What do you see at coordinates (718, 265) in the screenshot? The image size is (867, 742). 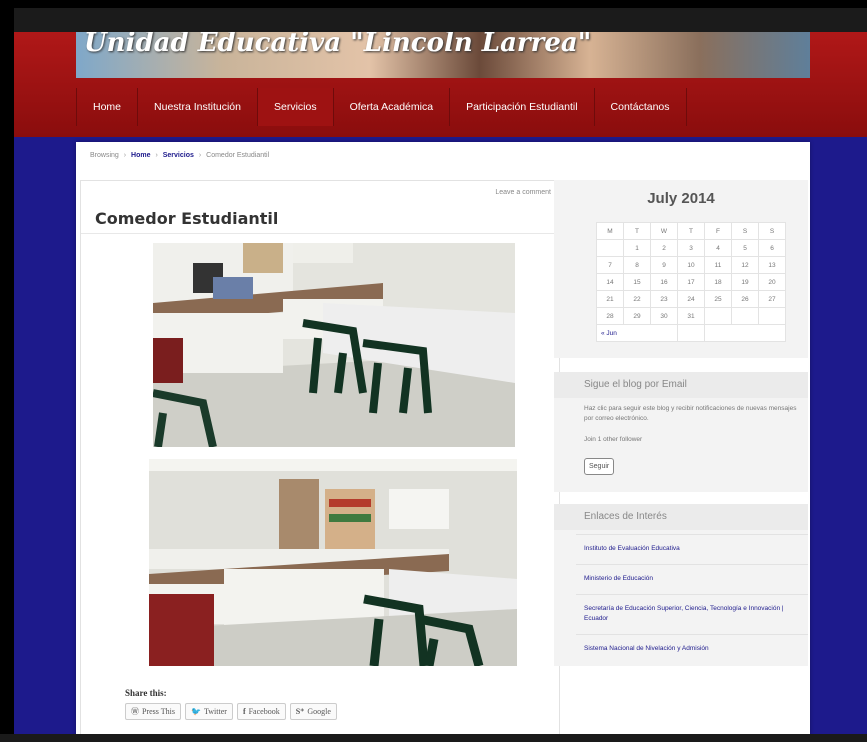 I see `calendar-day: 11` at bounding box center [718, 265].